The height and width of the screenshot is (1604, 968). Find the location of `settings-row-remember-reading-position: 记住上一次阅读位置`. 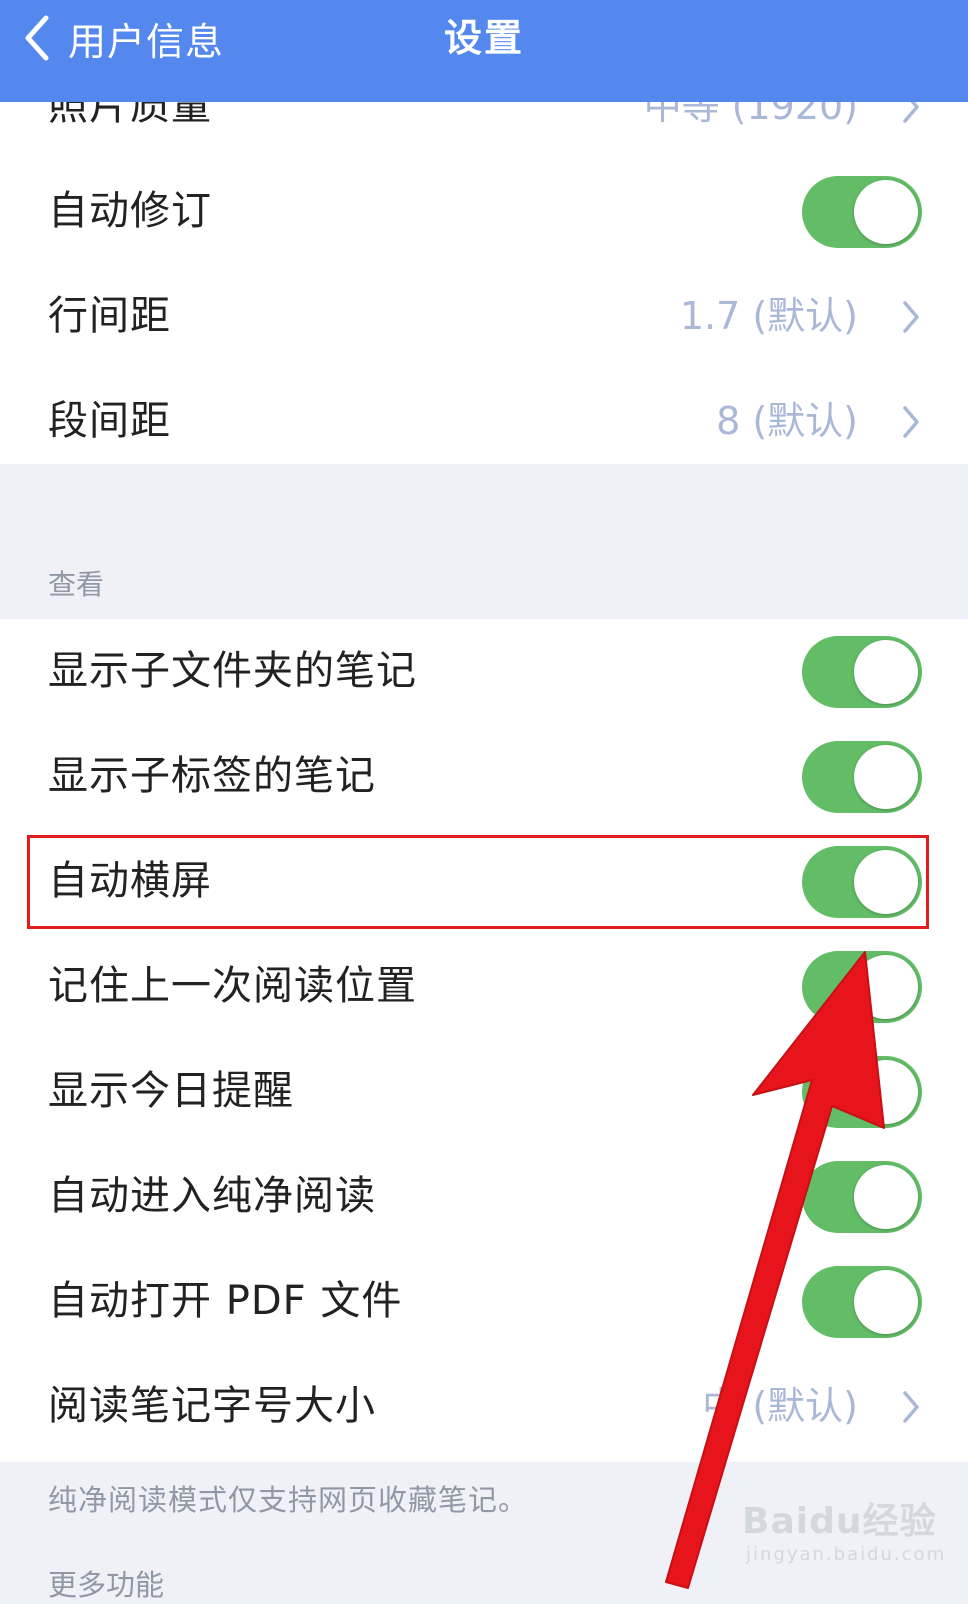

settings-row-remember-reading-position: 记住上一次阅读位置 is located at coordinates (484, 986).